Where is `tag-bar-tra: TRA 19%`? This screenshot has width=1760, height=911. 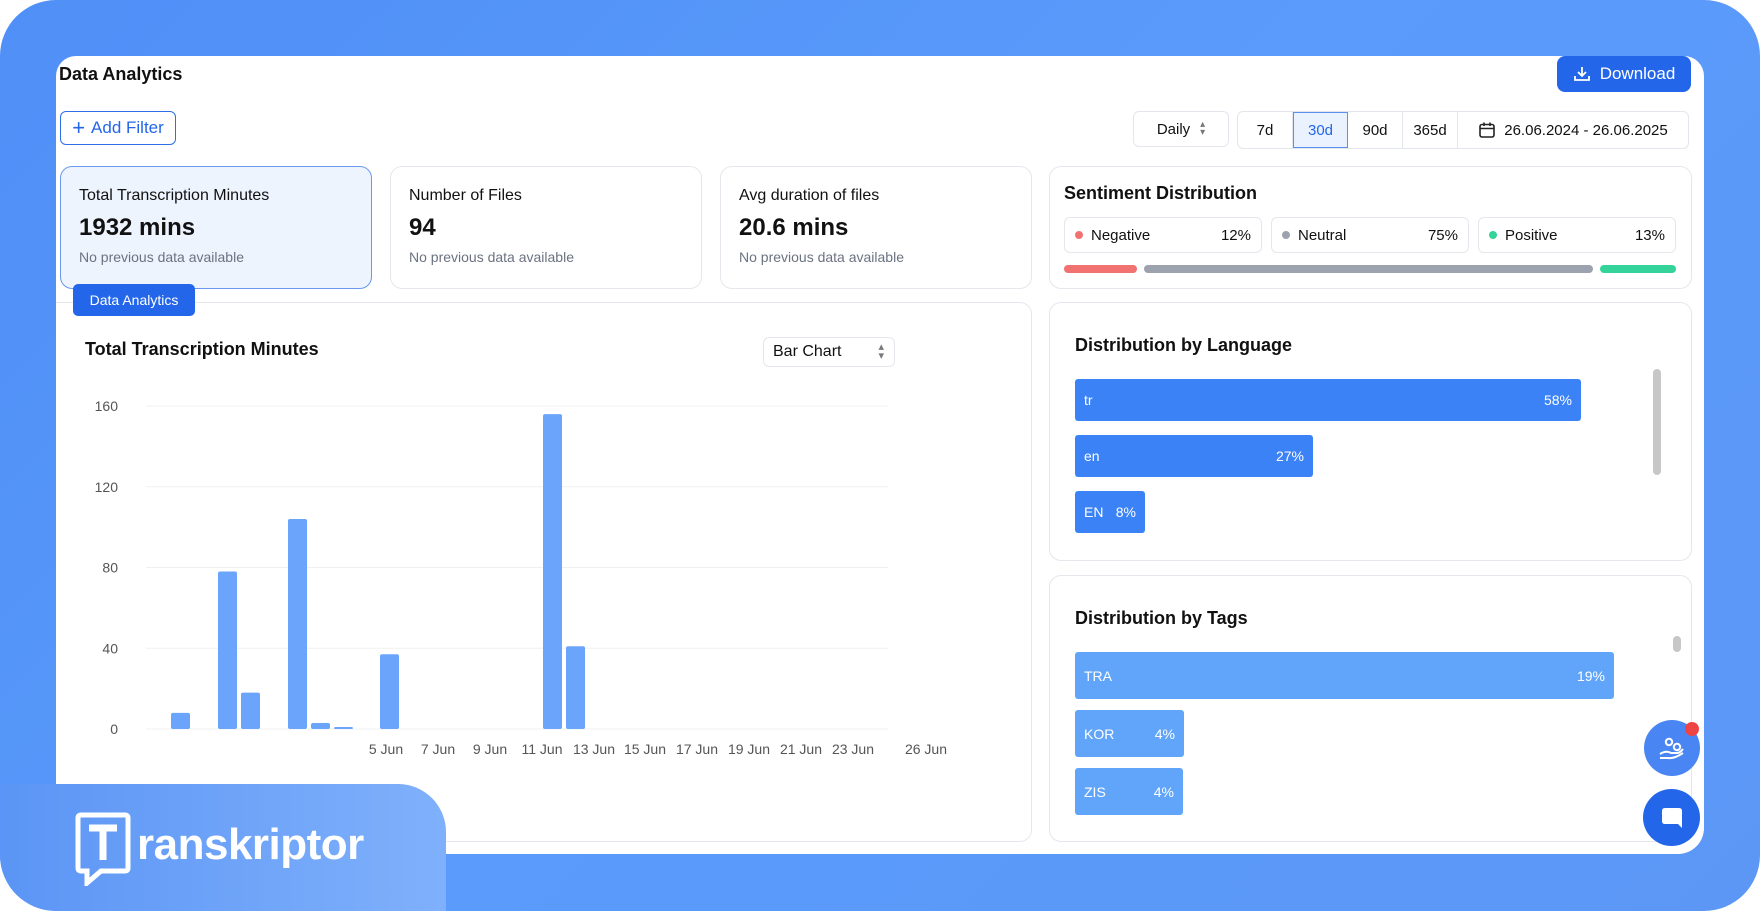 tag-bar-tra: TRA 19% is located at coordinates (1344, 675).